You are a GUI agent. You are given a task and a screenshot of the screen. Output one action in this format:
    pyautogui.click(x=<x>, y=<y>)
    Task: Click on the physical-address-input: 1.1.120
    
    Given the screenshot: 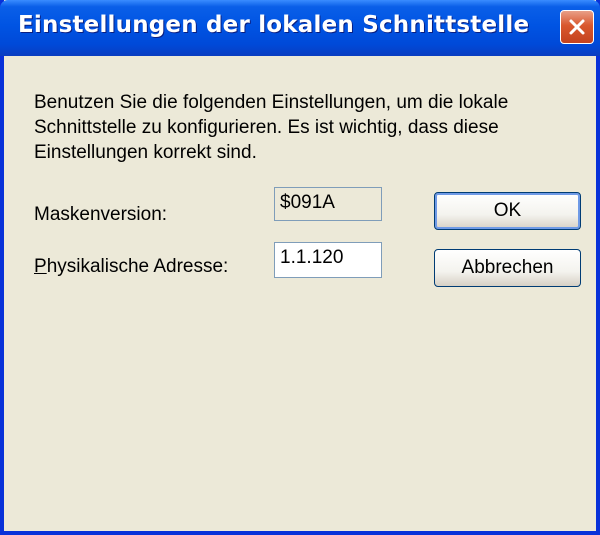 What is the action you would take?
    pyautogui.click(x=328, y=260)
    